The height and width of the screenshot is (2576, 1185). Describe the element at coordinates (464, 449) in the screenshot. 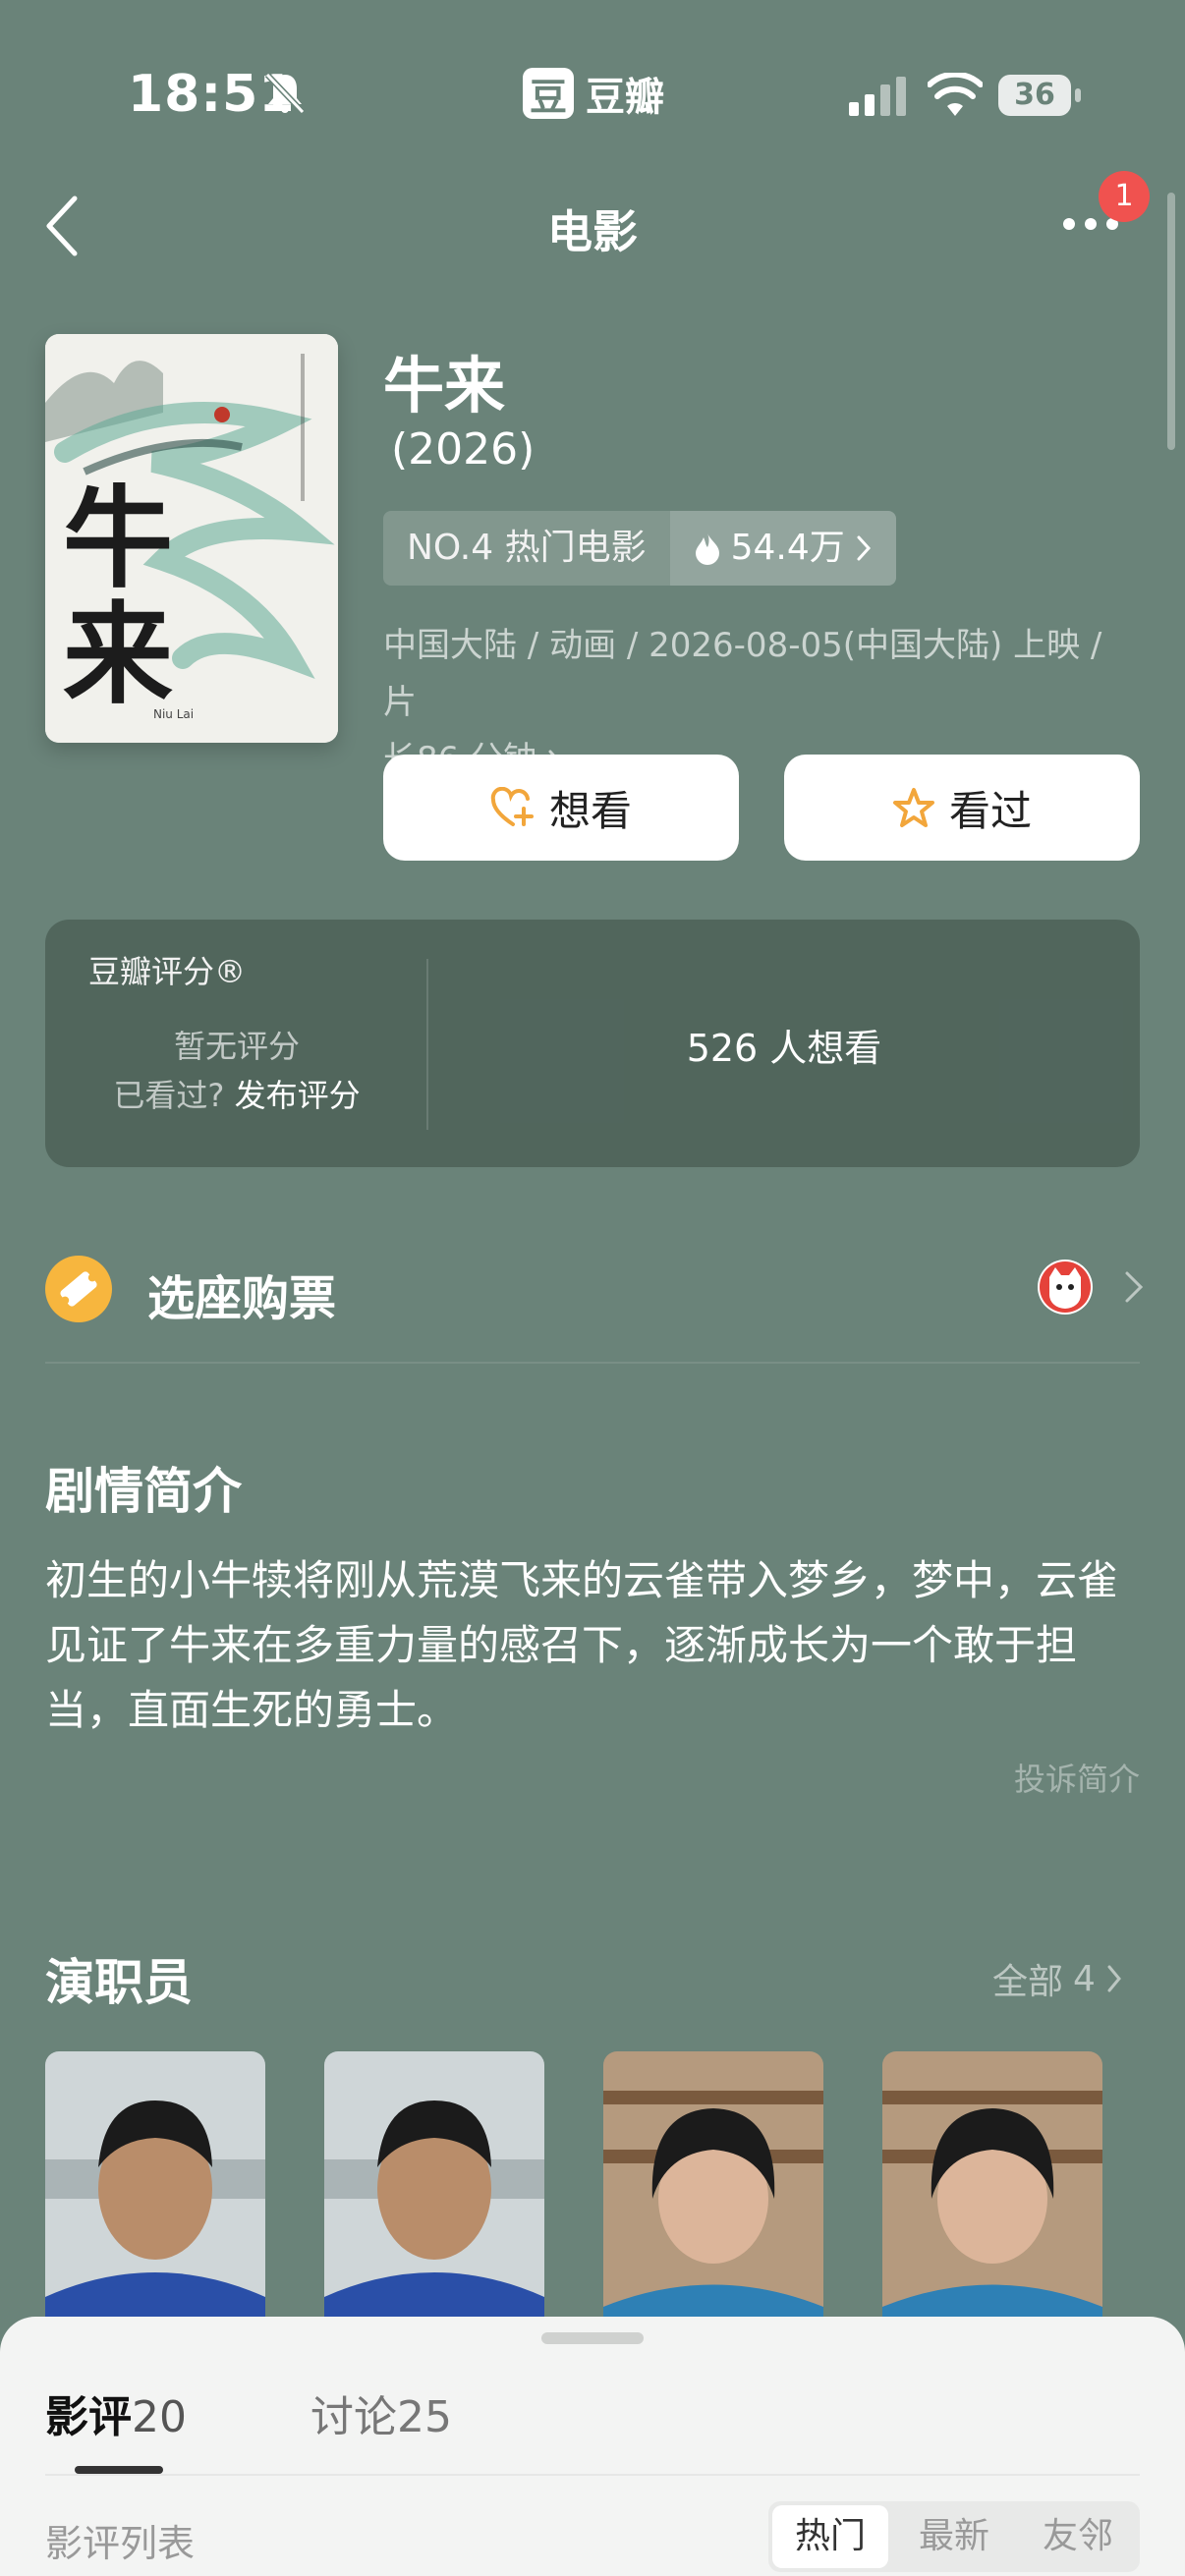

I see `movie-year: (2026)` at that location.